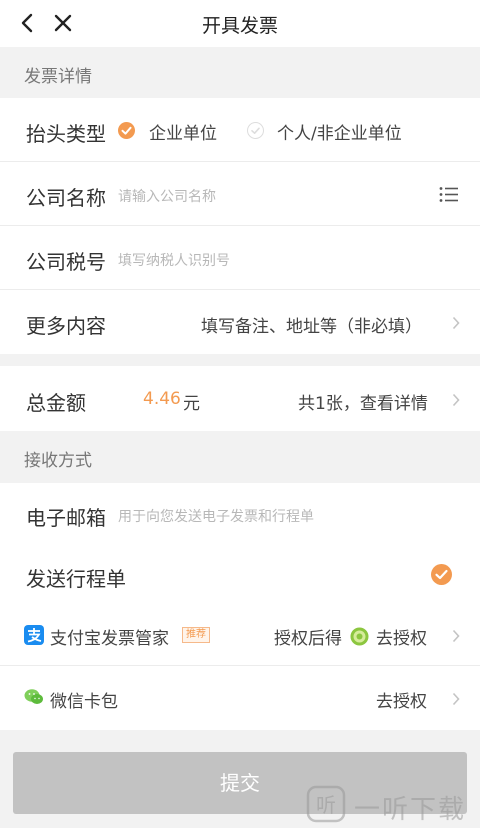 This screenshot has width=480, height=828. Describe the element at coordinates (441, 574) in the screenshot. I see `send-itinerary-checkbox-icon` at that location.